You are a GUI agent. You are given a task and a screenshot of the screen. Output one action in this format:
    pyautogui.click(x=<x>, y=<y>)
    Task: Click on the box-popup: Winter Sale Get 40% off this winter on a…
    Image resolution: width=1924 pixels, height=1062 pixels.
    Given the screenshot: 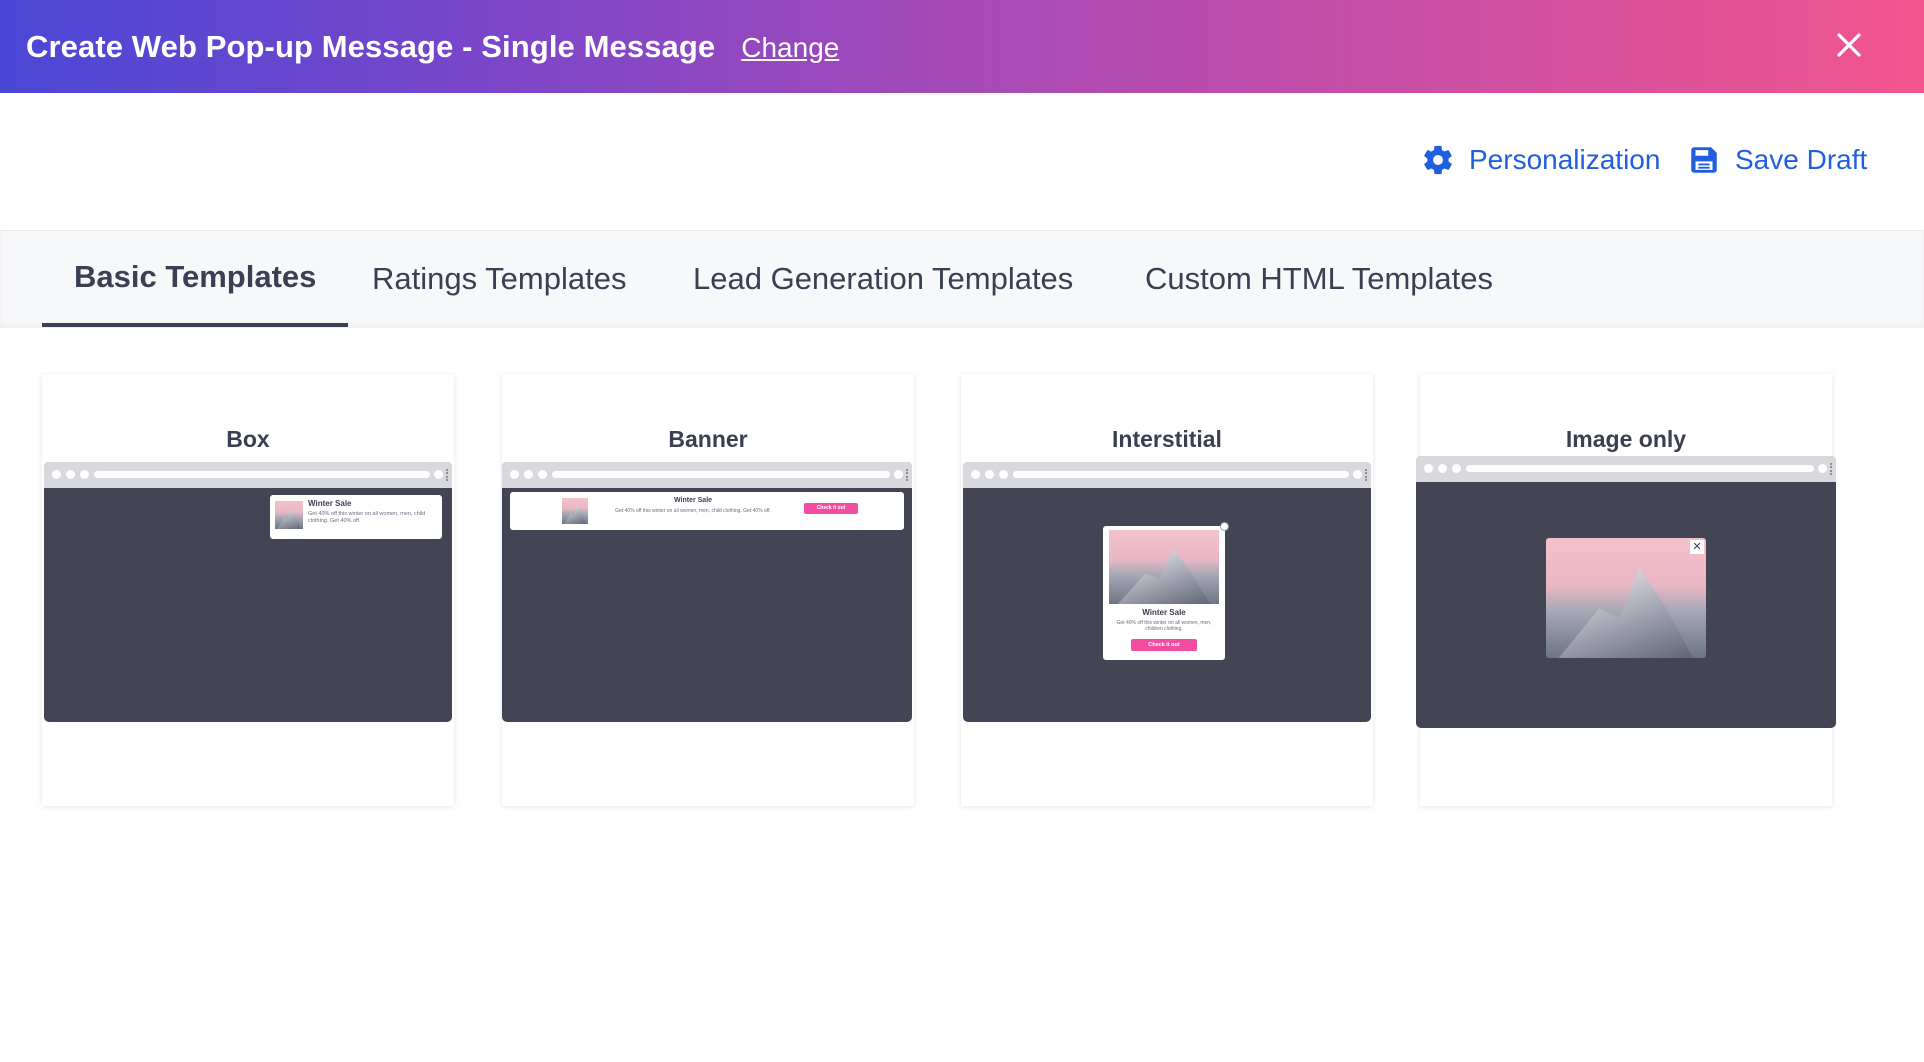 What is the action you would take?
    pyautogui.click(x=356, y=517)
    